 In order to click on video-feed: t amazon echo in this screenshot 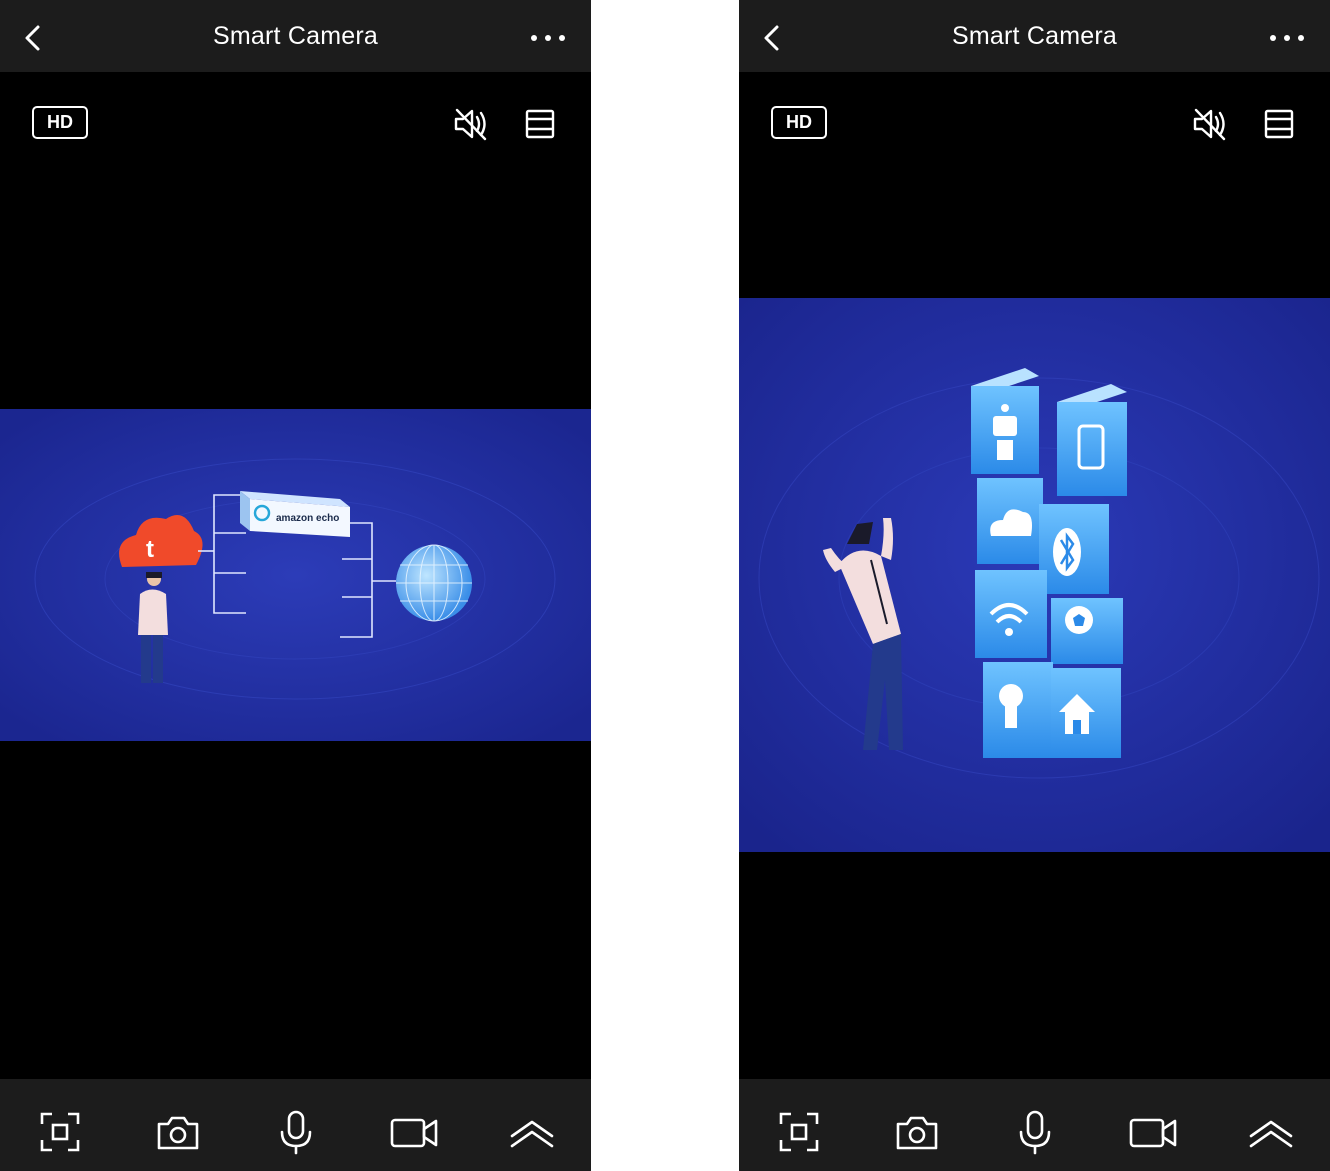, I will do `click(295, 575)`.